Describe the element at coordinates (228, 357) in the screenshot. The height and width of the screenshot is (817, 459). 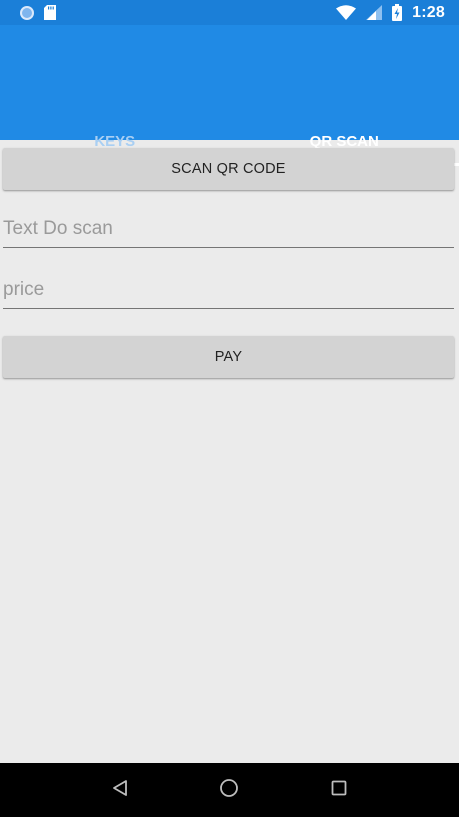
I see `pay-button: PAY` at that location.